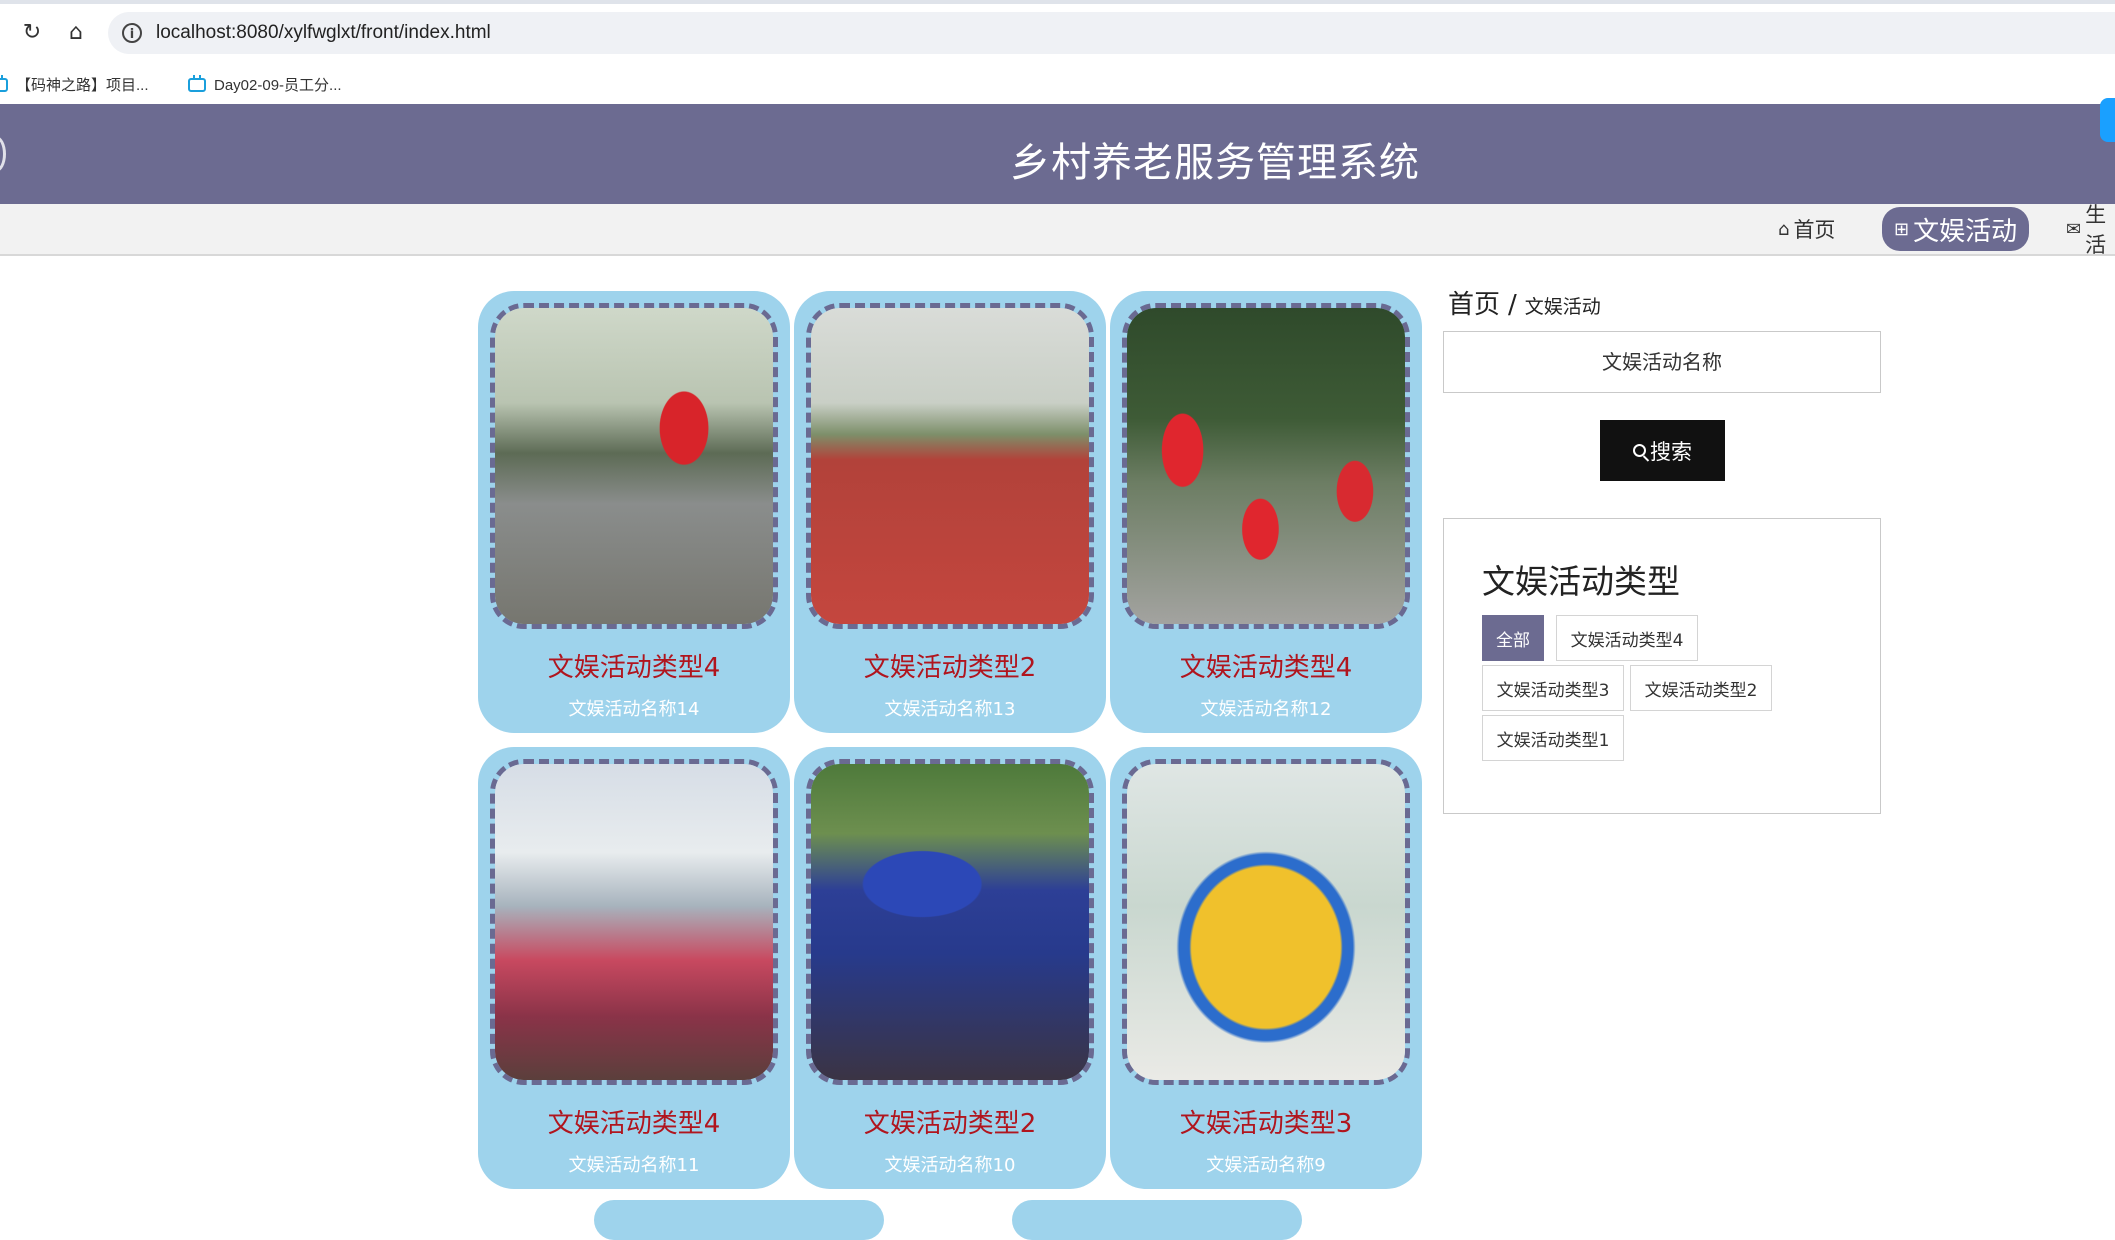 This screenshot has width=2115, height=1240. What do you see at coordinates (1266, 1124) in the screenshot?
I see `activity-type: 文娱活动类型3` at bounding box center [1266, 1124].